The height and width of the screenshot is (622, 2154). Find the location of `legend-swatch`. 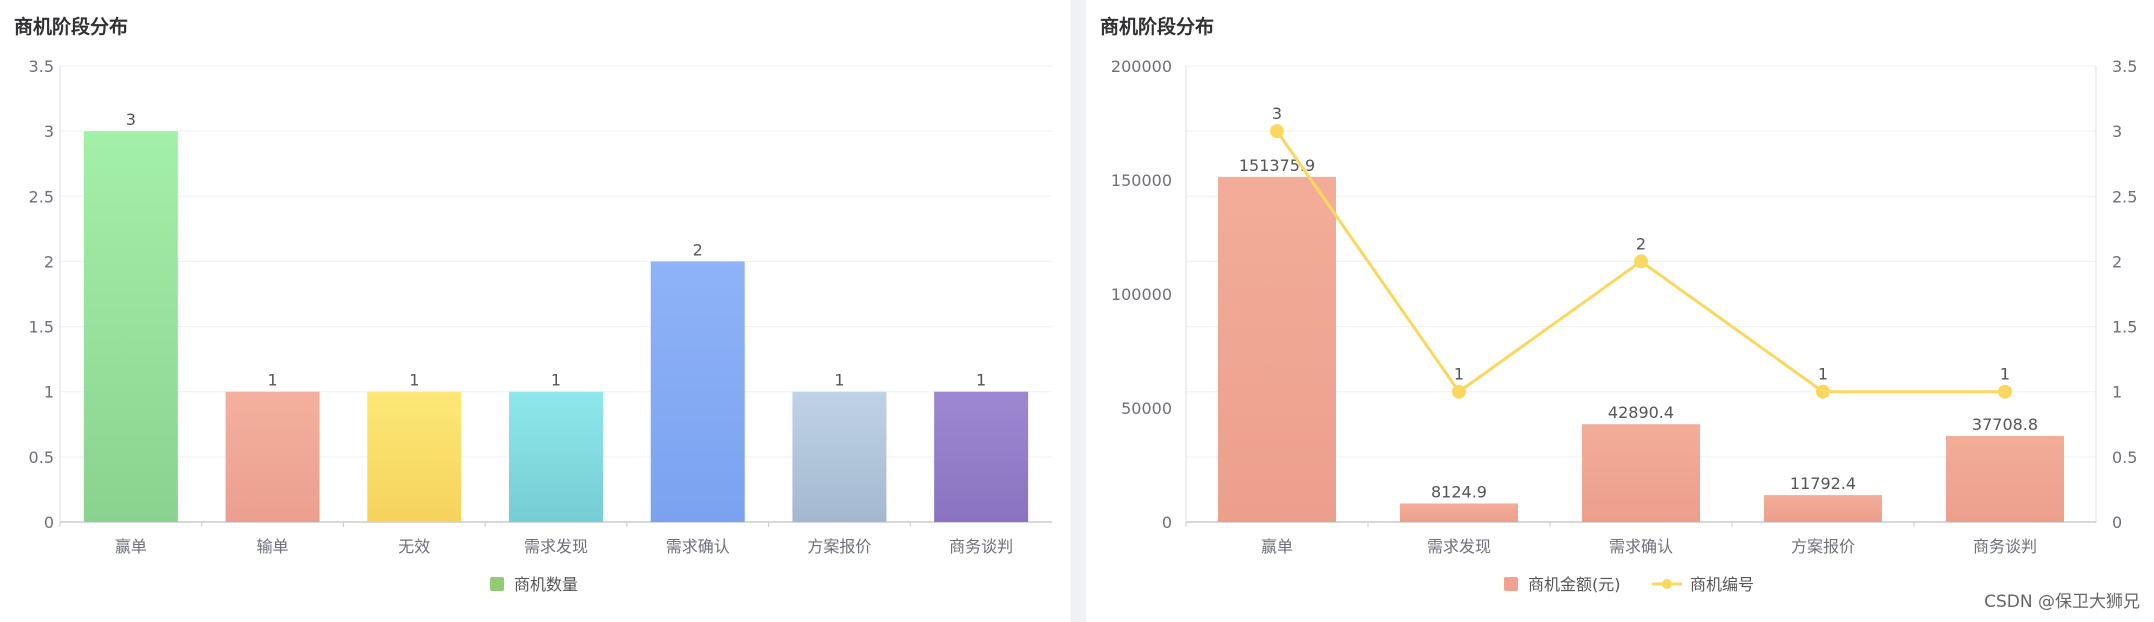

legend-swatch is located at coordinates (497, 584).